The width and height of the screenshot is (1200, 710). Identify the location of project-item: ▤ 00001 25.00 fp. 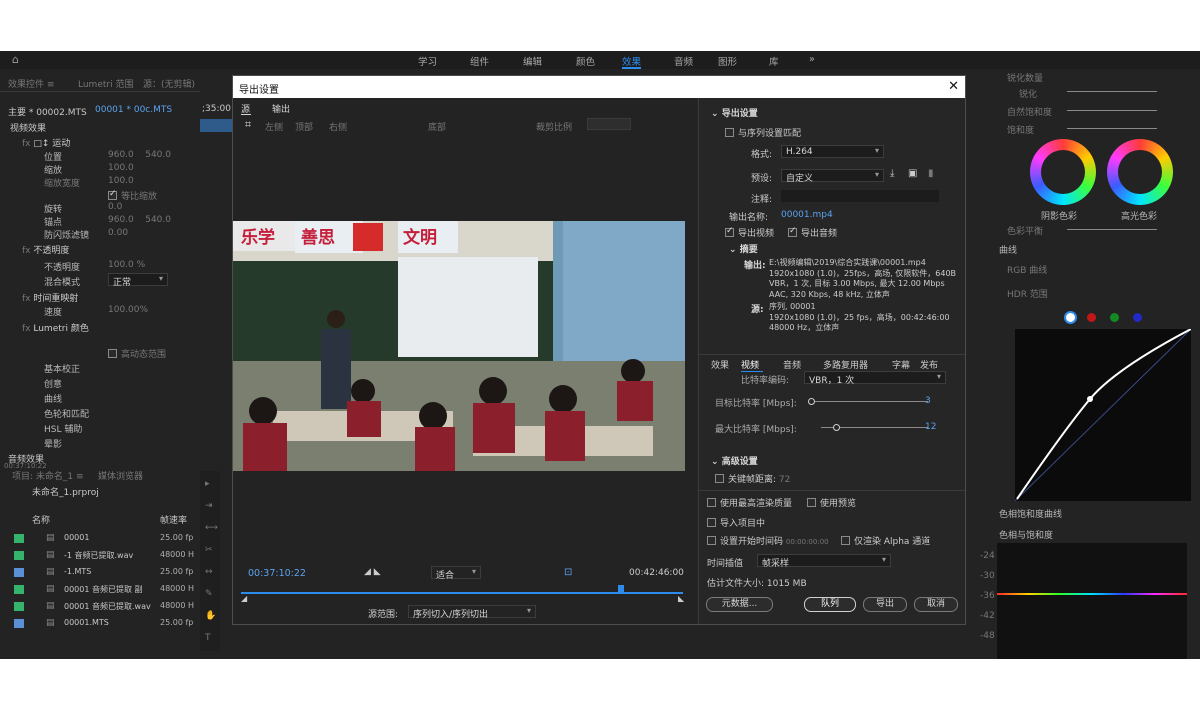
(100, 539).